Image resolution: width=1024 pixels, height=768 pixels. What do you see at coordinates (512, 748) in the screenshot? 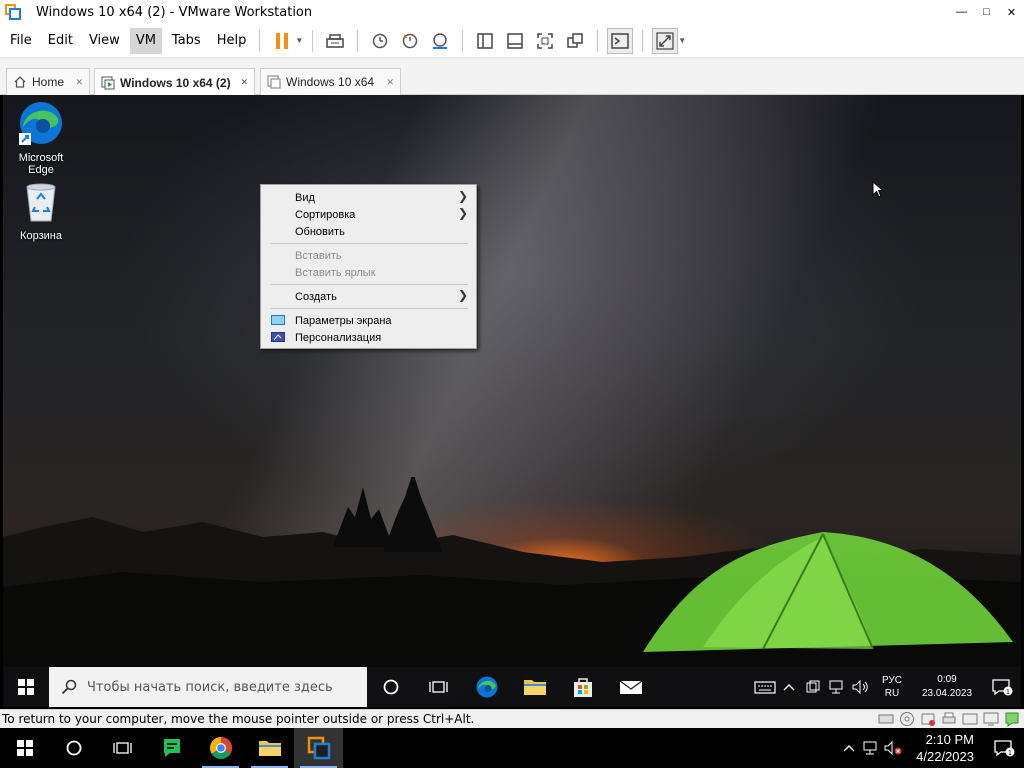
I see `host-taskbar: 2:10 PM 4/22/2023 1` at bounding box center [512, 748].